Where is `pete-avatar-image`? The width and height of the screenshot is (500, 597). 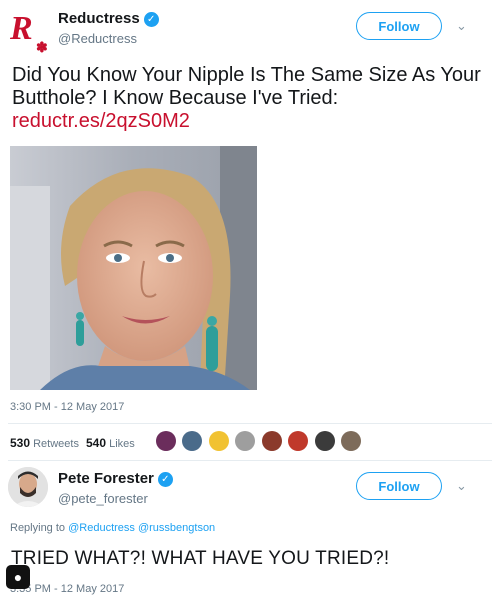
pete-avatar-image is located at coordinates (28, 487).